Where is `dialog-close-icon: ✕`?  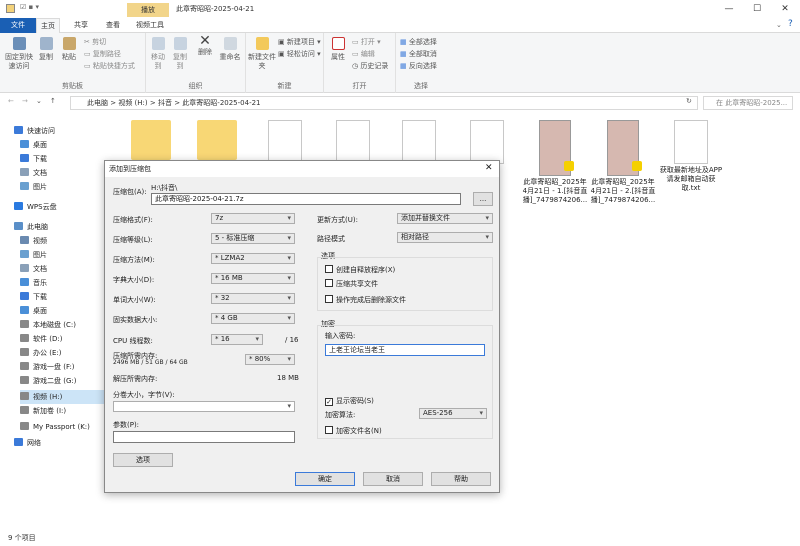
dialog-close-icon: ✕ is located at coordinates (489, 168).